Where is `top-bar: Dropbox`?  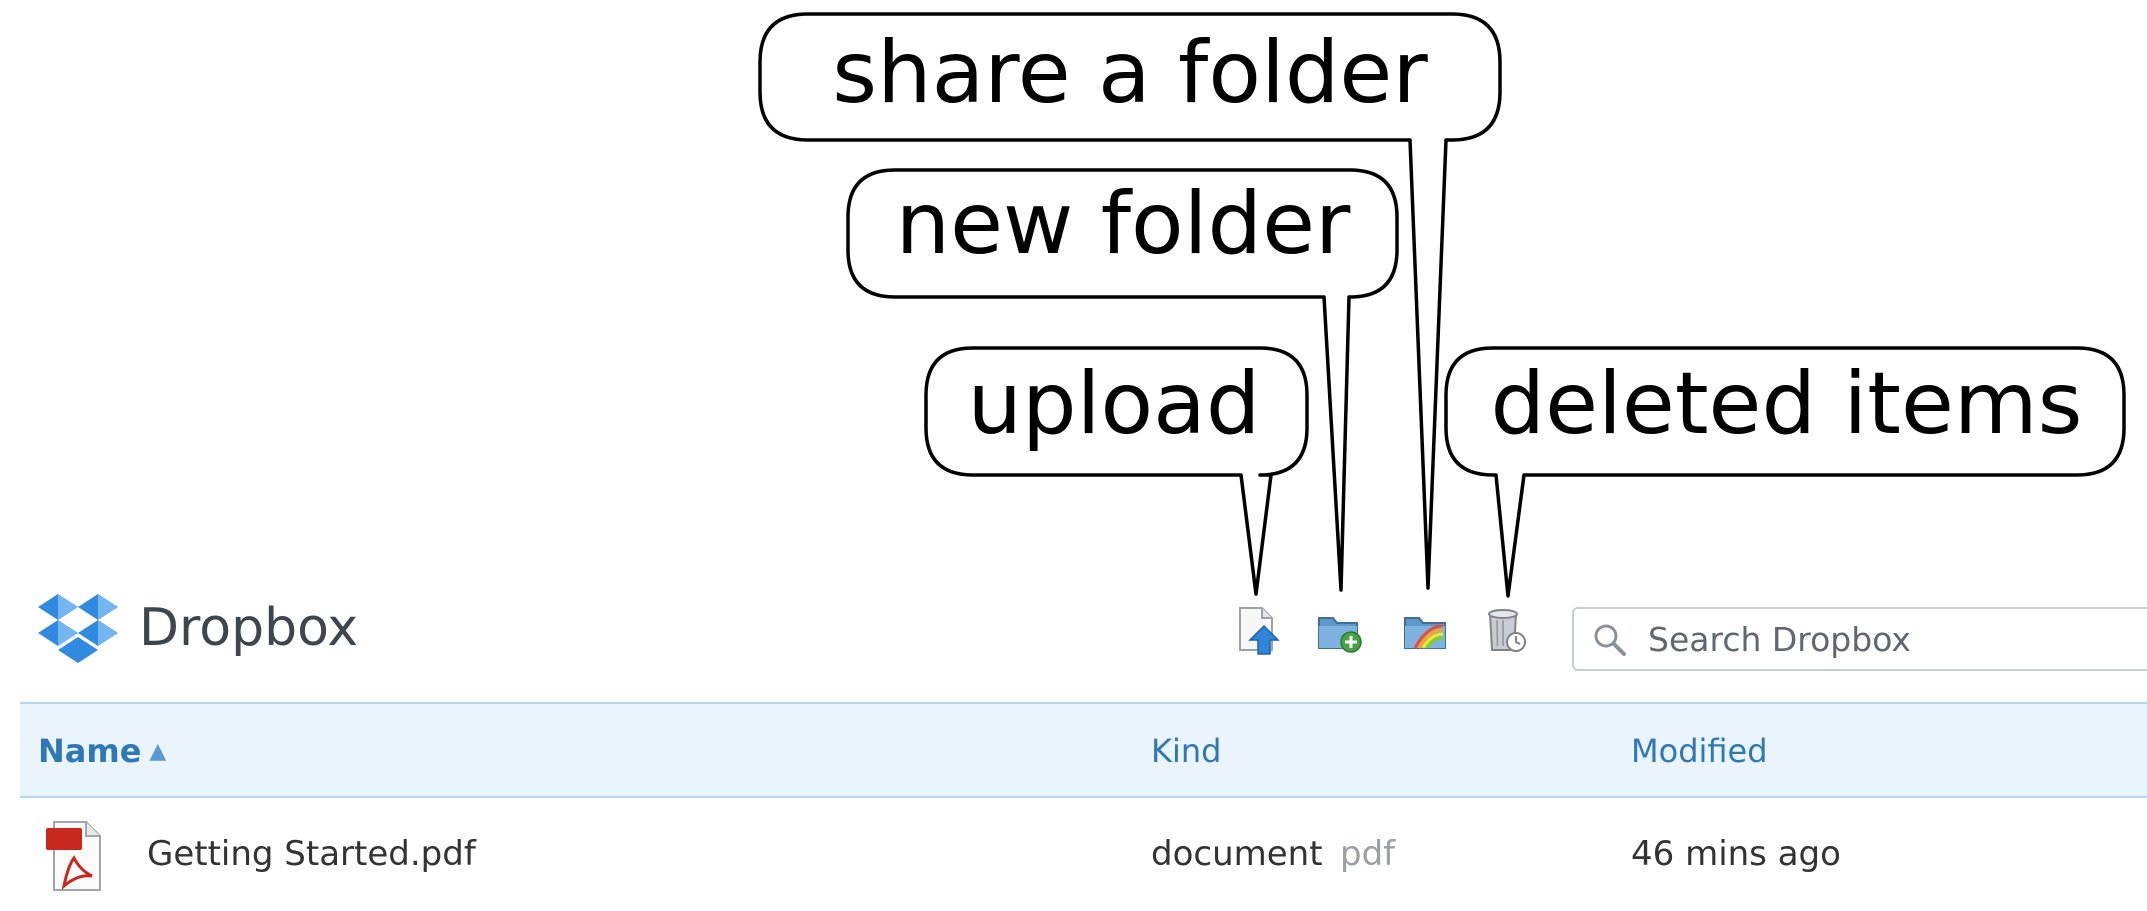
top-bar: Dropbox is located at coordinates (1073, 635).